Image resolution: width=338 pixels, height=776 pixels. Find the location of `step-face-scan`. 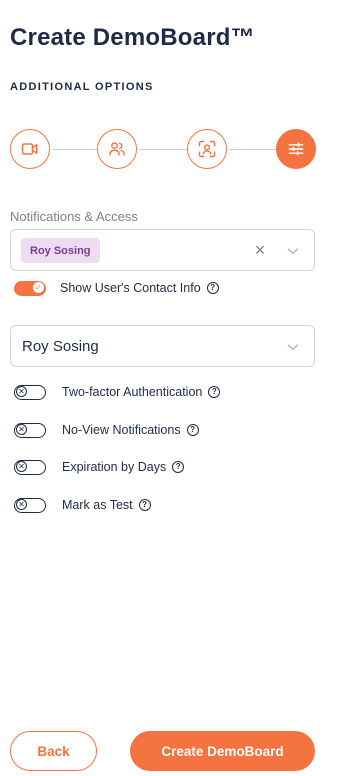

step-face-scan is located at coordinates (207, 149).